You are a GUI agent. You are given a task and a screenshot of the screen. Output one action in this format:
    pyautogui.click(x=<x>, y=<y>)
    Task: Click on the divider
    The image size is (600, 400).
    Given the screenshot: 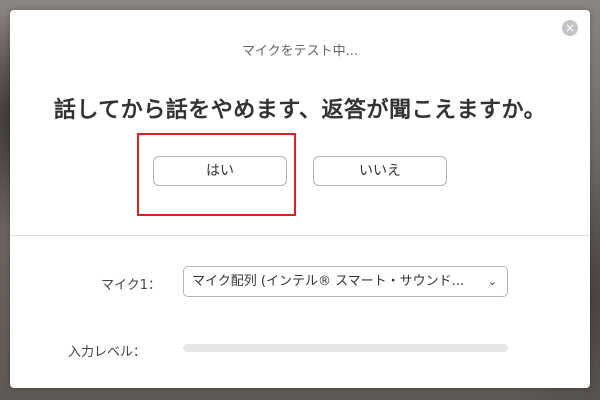 What is the action you would take?
    pyautogui.click(x=300, y=235)
    